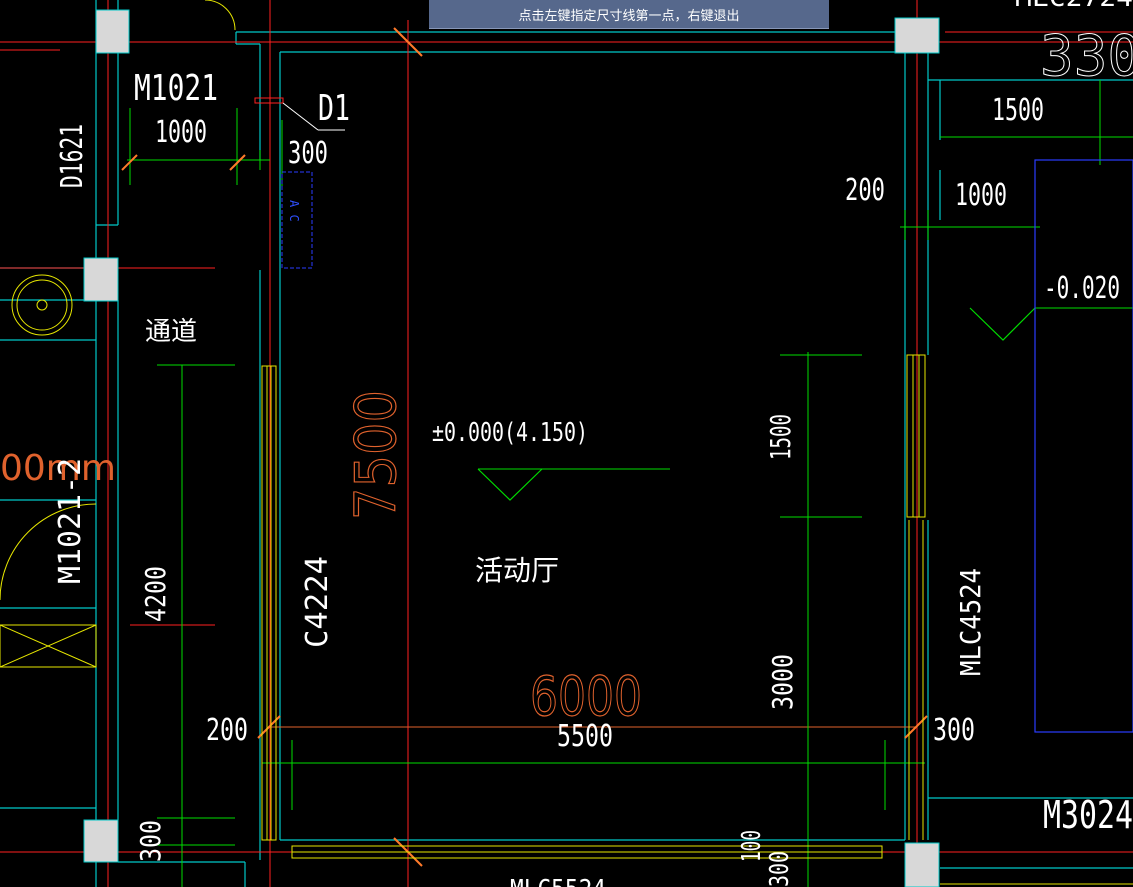  Describe the element at coordinates (317, 602) in the screenshot. I see `window-label-c4224: C4224` at that location.